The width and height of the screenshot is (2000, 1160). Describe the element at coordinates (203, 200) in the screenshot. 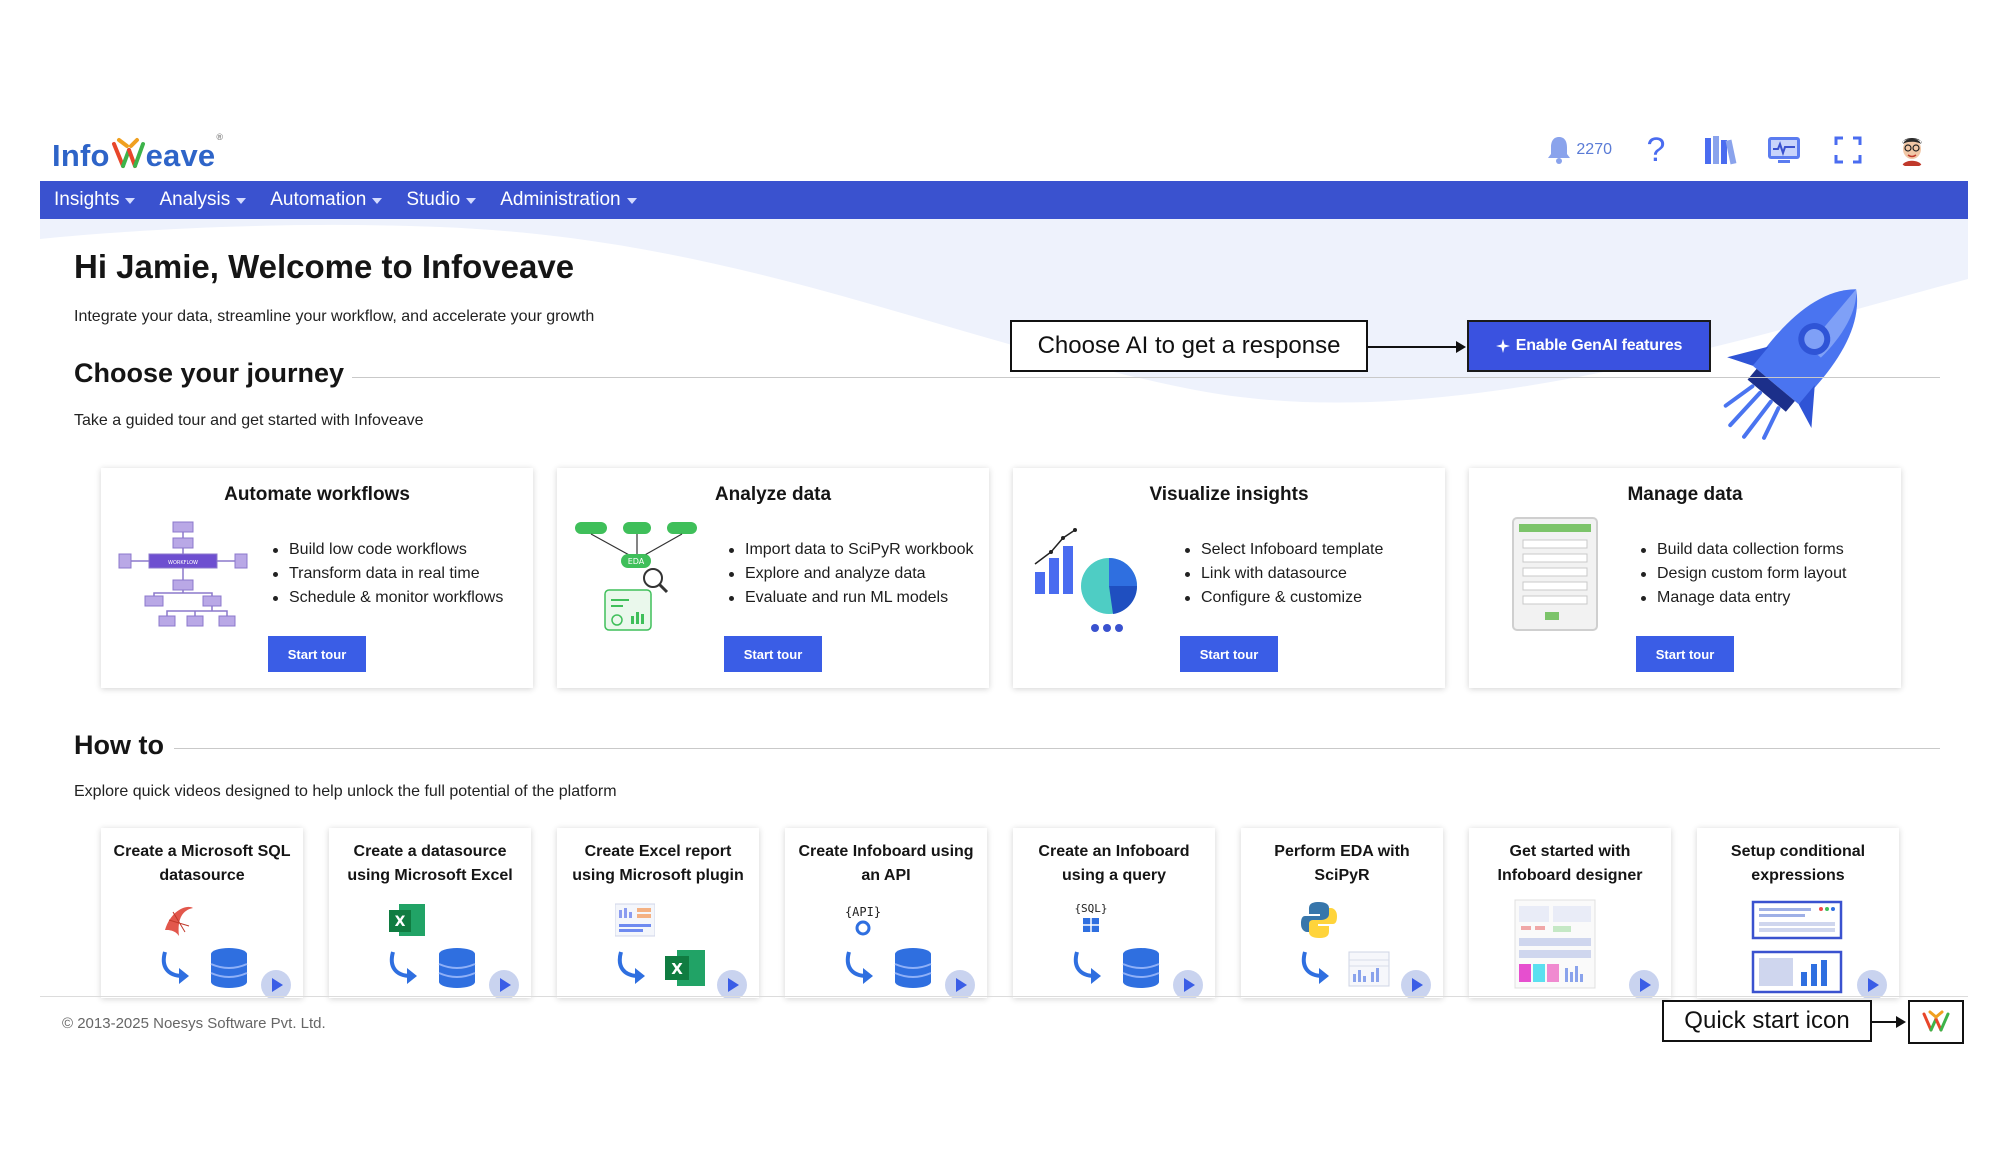

I see `nav-analysis: Analysis` at that location.